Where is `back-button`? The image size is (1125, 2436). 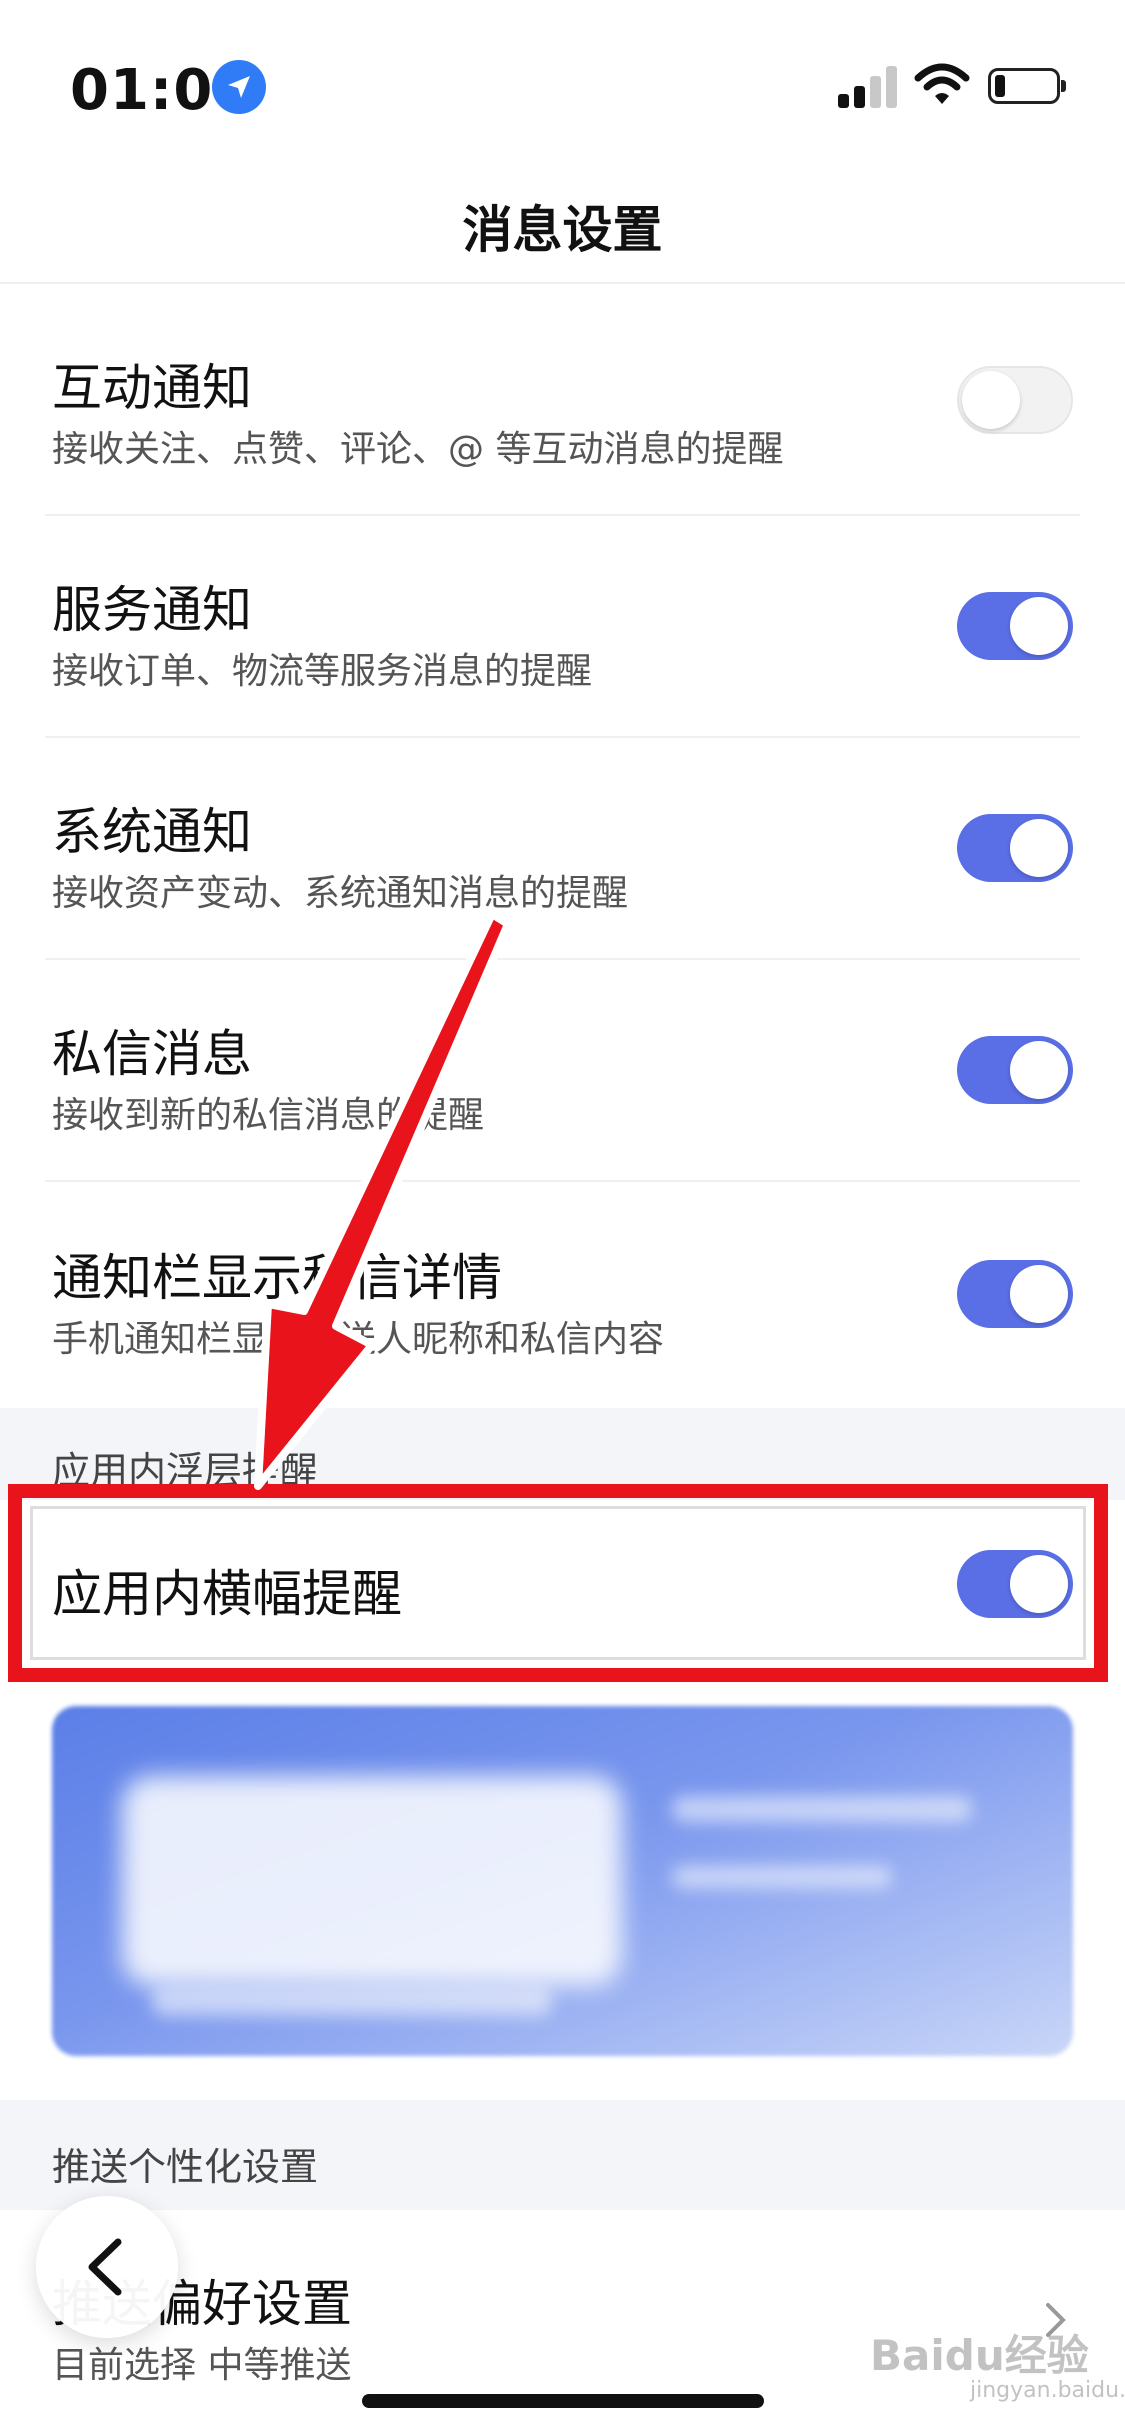 back-button is located at coordinates (107, 2267).